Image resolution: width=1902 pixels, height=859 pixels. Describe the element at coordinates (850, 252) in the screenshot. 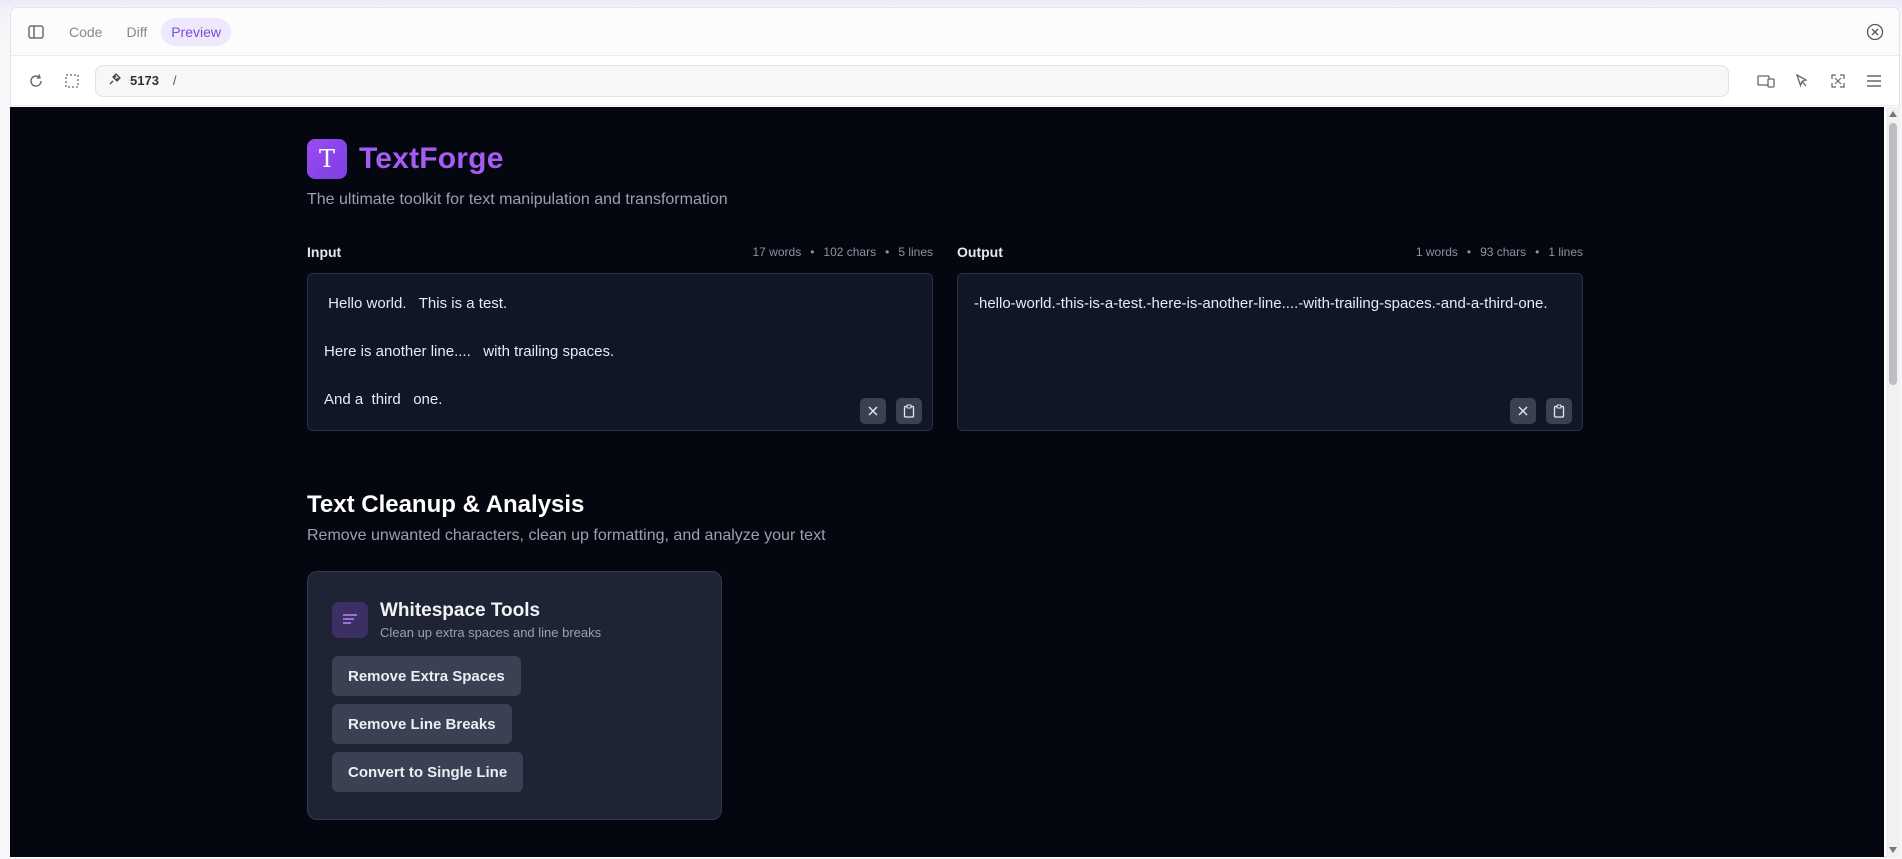

I see `input-char-count: 102 chars` at that location.